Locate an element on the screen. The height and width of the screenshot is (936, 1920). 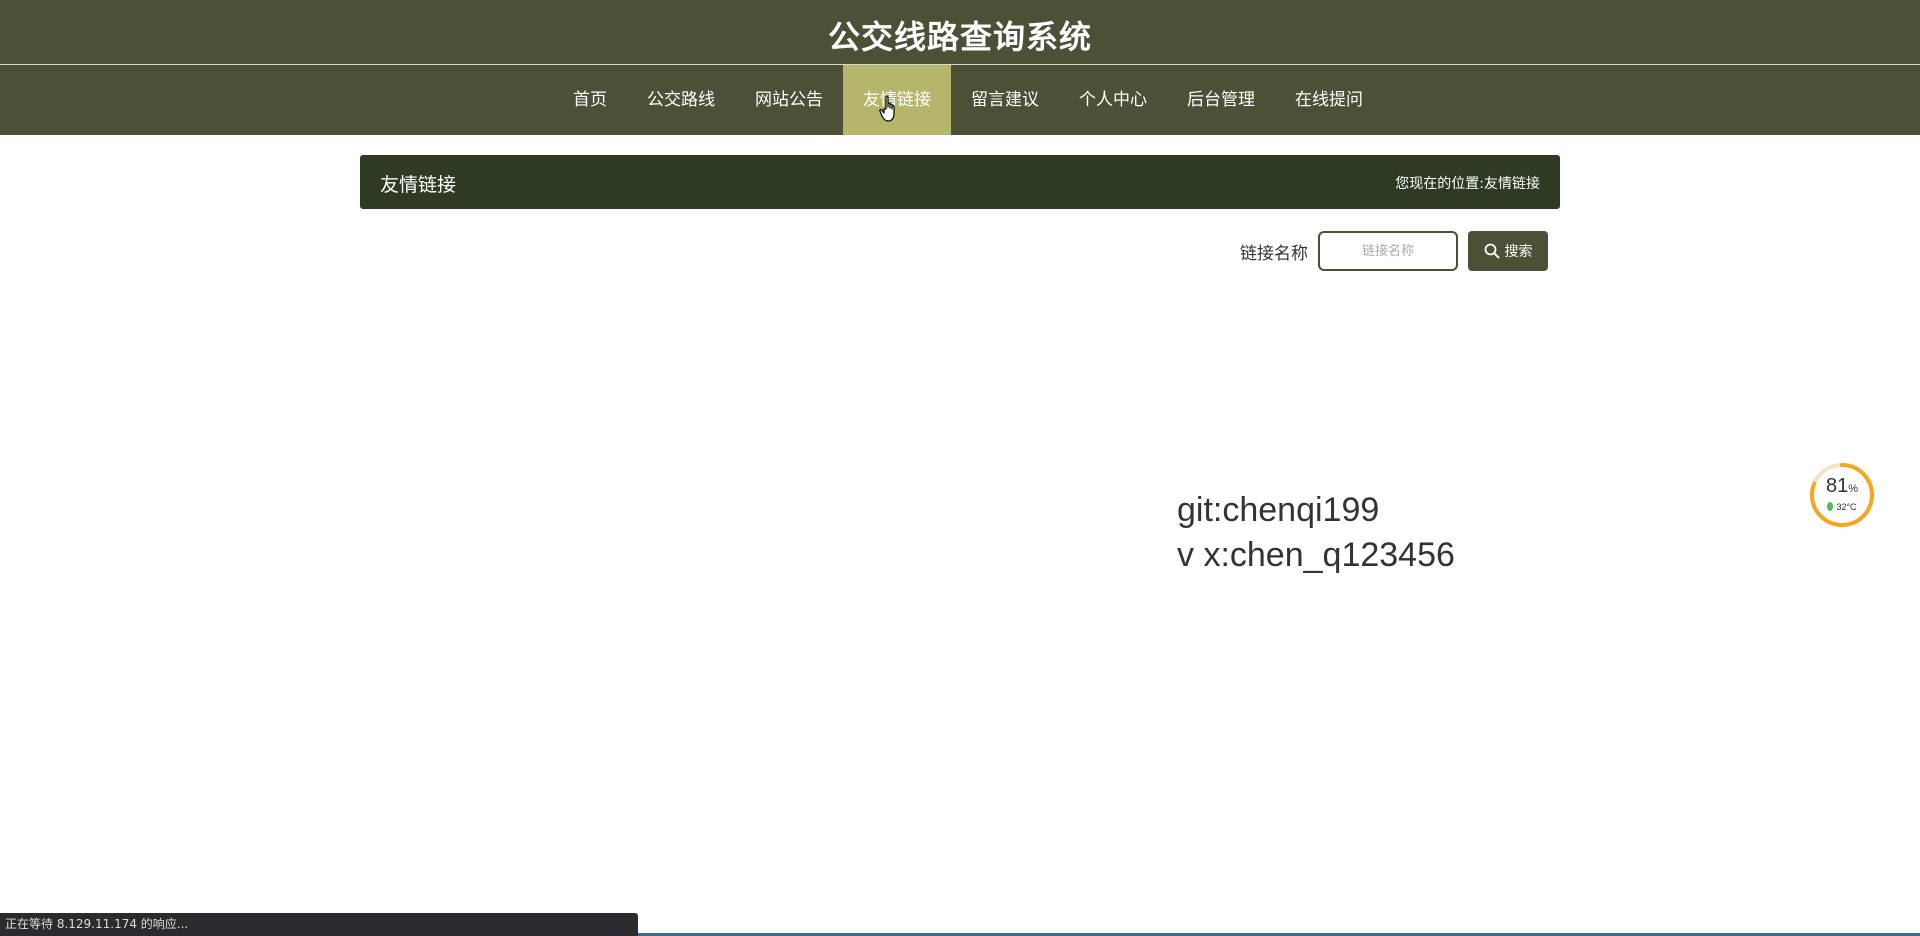
page-title-bar: 友情链接 您现在的位置: 友情链接 is located at coordinates (960, 182).